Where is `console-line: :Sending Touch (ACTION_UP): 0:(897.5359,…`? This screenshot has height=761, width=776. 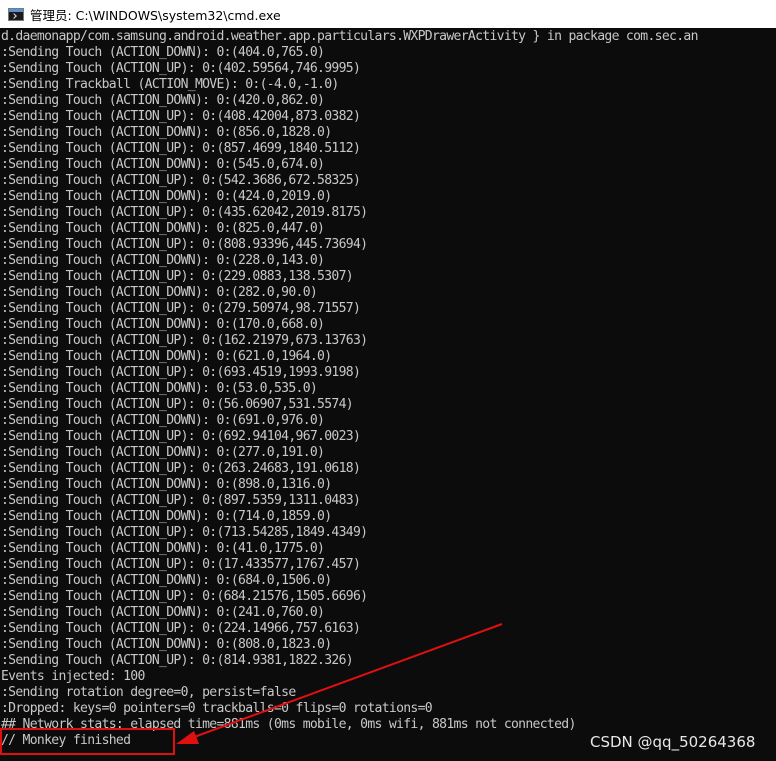
console-line: :Sending Touch (ACTION_UP): 0:(897.5359,… is located at coordinates (181, 500).